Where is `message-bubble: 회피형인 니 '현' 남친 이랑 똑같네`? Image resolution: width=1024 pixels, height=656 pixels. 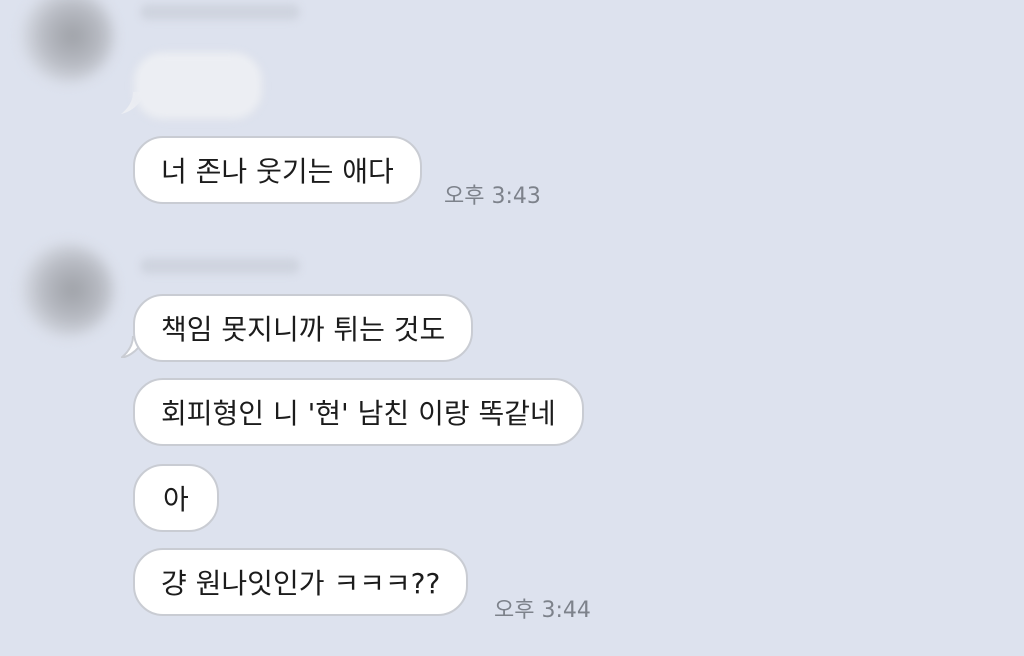
message-bubble: 회피형인 니 '현' 남친 이랑 똑같네 is located at coordinates (358, 412).